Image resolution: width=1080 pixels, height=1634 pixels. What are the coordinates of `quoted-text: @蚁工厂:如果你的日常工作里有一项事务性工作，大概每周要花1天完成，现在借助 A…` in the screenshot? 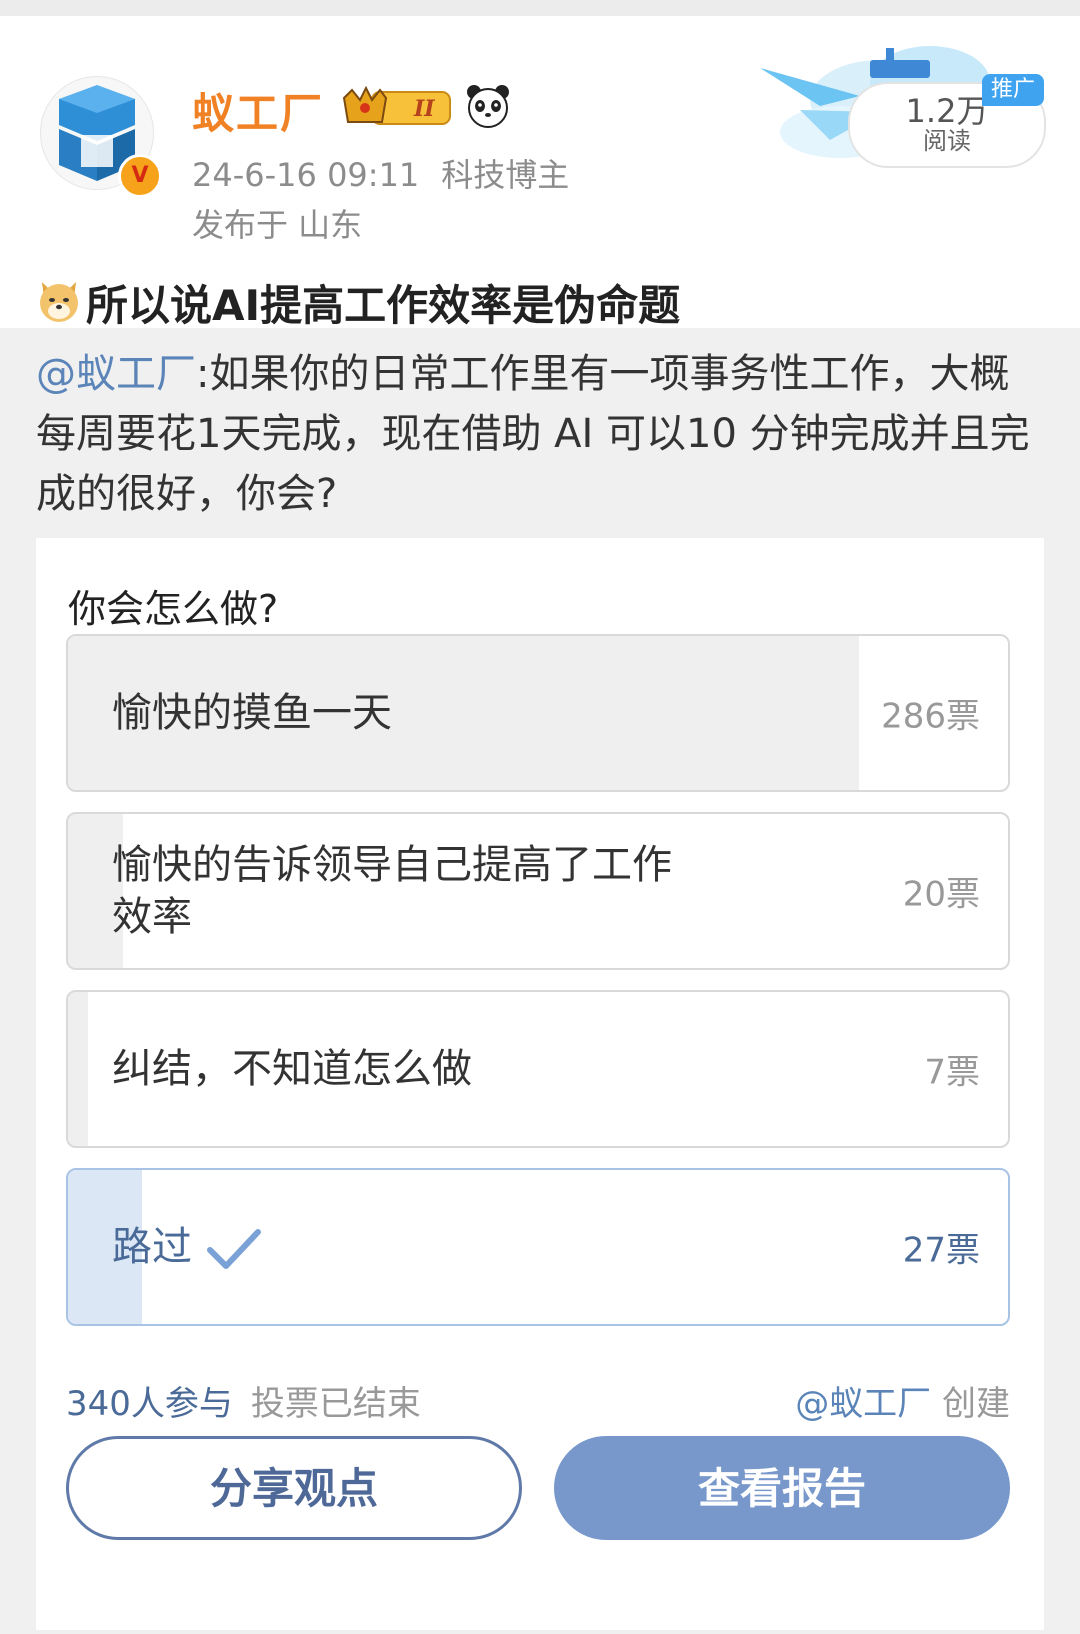 It's located at (541, 434).